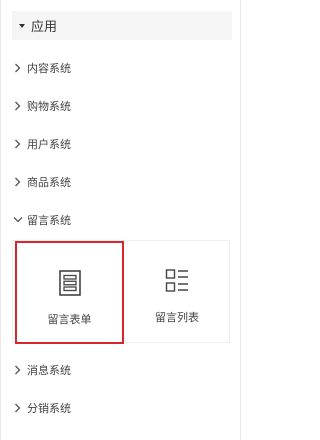 This screenshot has width=320, height=440. What do you see at coordinates (69, 283) in the screenshot?
I see `form-icon` at bounding box center [69, 283].